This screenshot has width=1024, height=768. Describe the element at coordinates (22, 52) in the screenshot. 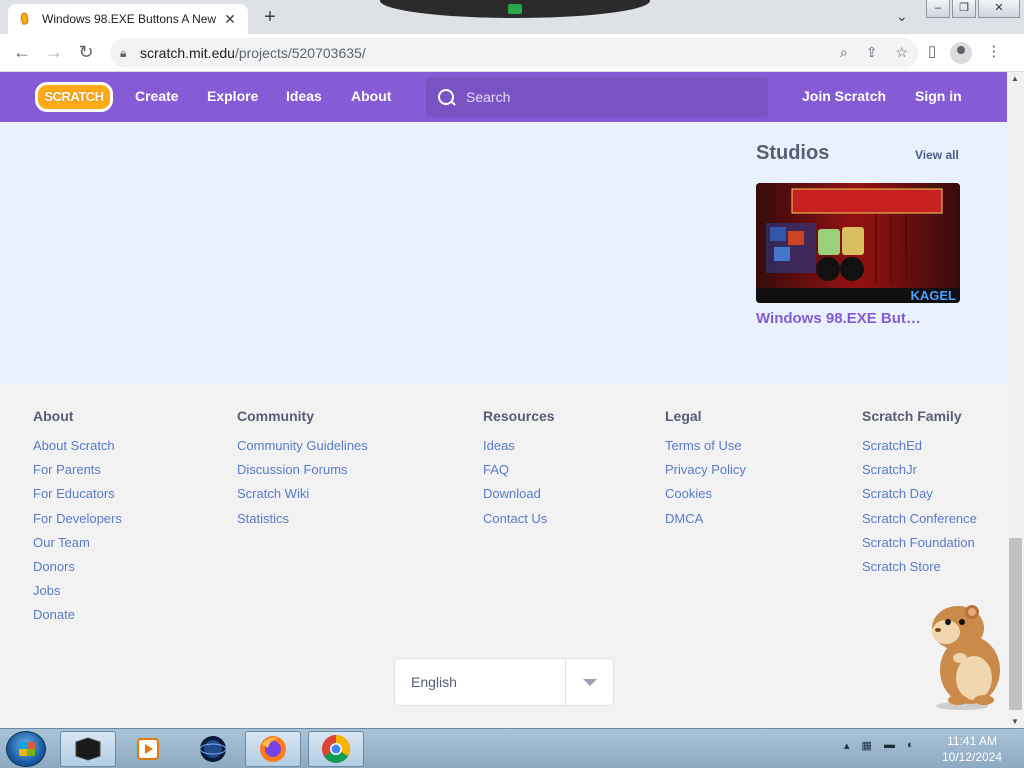

I see `back-arrow-icon: ←` at that location.